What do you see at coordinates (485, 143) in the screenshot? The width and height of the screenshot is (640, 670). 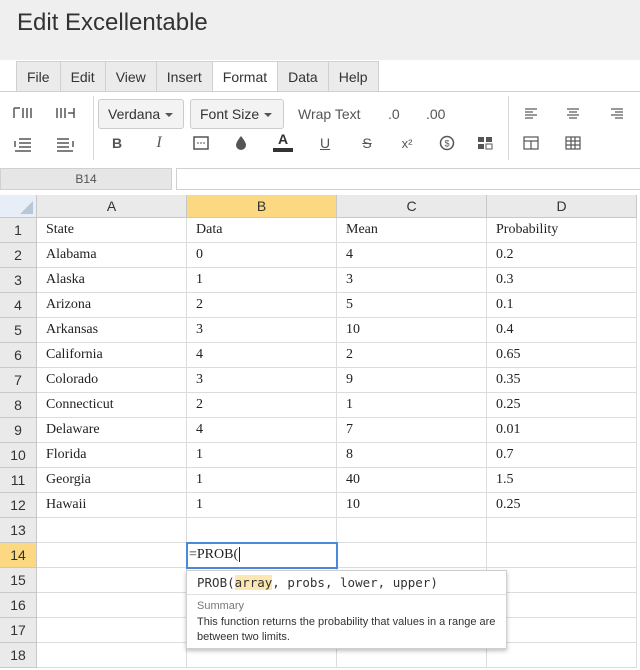 I see `conditional-format-icon` at bounding box center [485, 143].